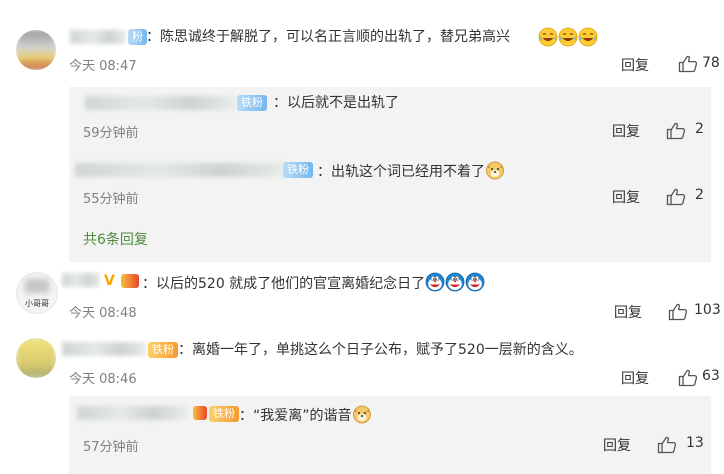 The width and height of the screenshot is (724, 474). What do you see at coordinates (390, 435) in the screenshot?
I see `replies-panel: 铁粉 ：“我爱离”的谐音 57分钟前 回复 13` at bounding box center [390, 435].